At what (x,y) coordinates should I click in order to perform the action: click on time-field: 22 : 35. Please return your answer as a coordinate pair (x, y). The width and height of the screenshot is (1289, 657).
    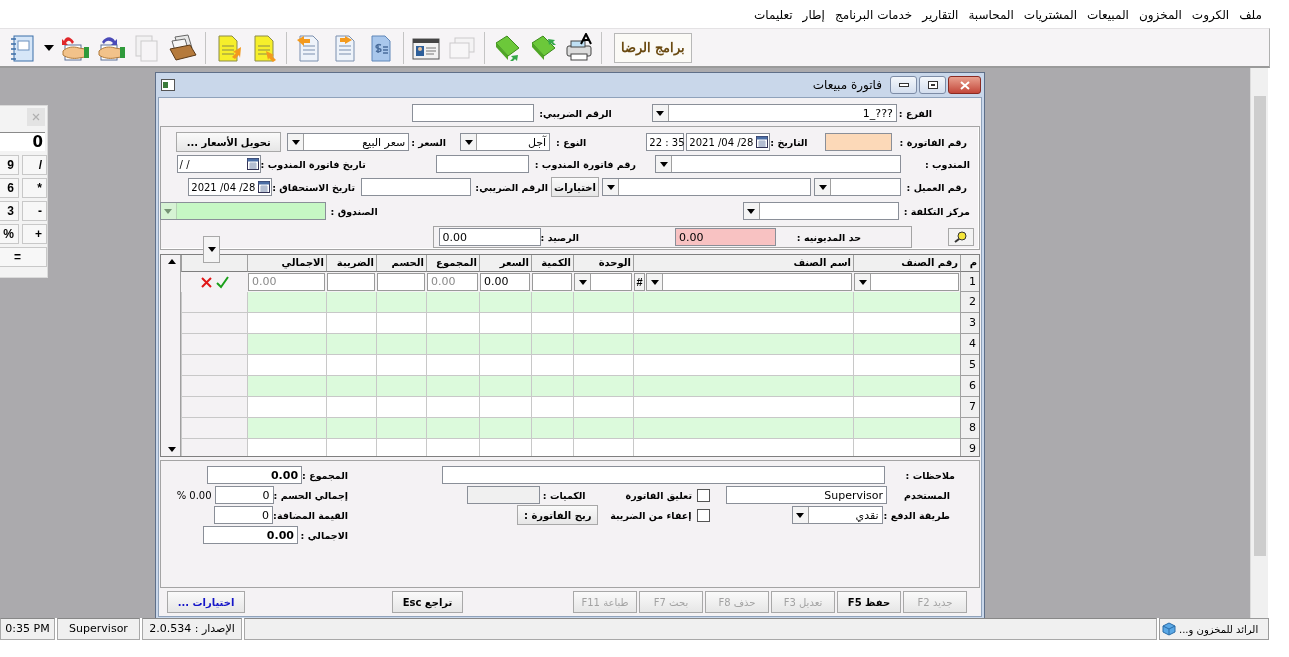
    Looking at the image, I should click on (665, 142).